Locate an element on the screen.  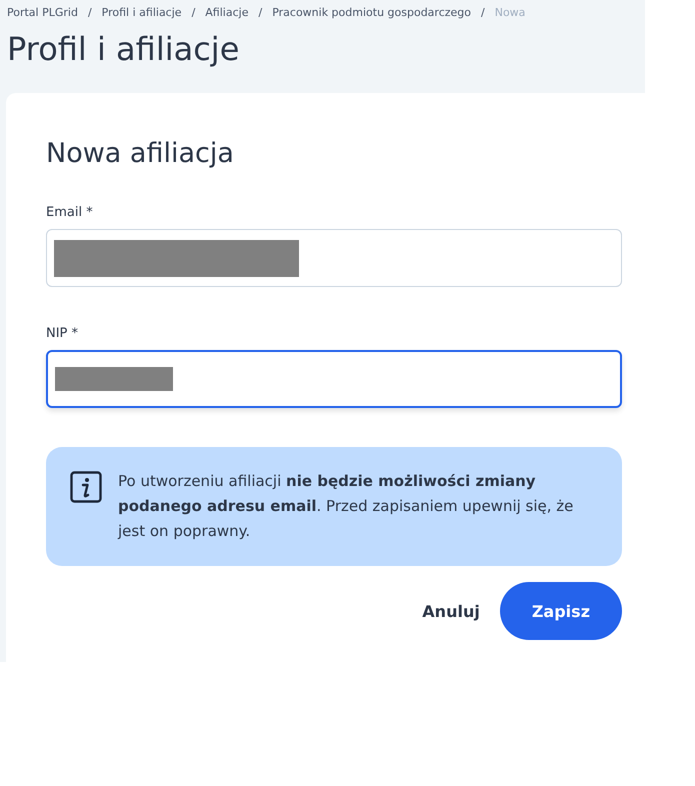
input-field is located at coordinates (334, 379).